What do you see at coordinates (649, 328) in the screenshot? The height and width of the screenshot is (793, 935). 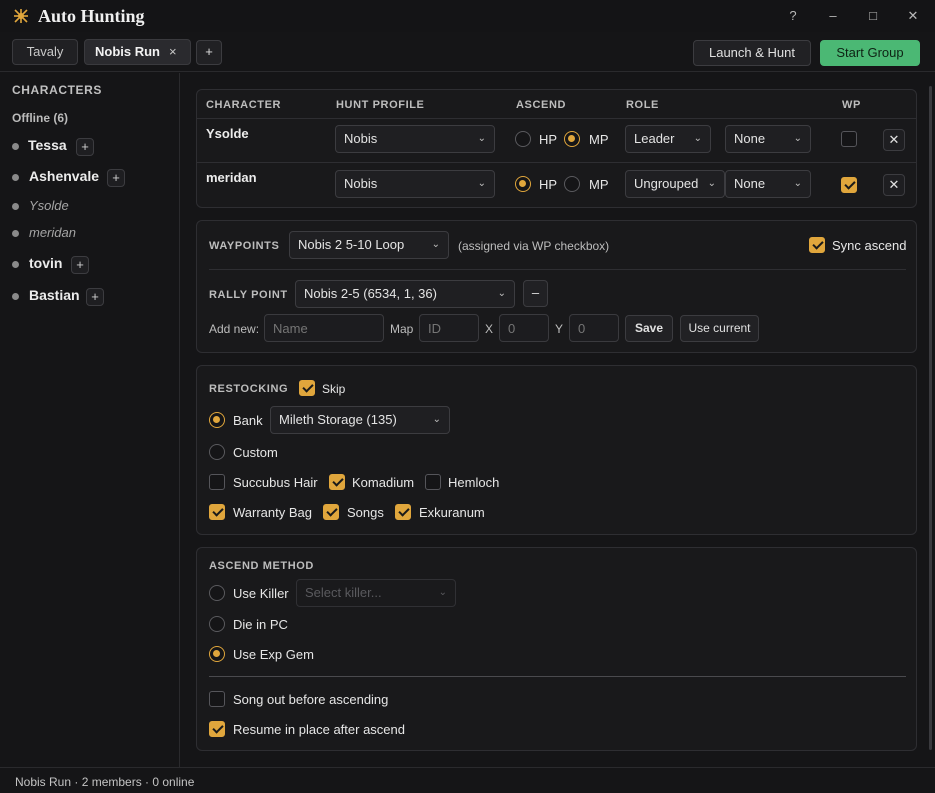 I see `save-rally-button: Save` at bounding box center [649, 328].